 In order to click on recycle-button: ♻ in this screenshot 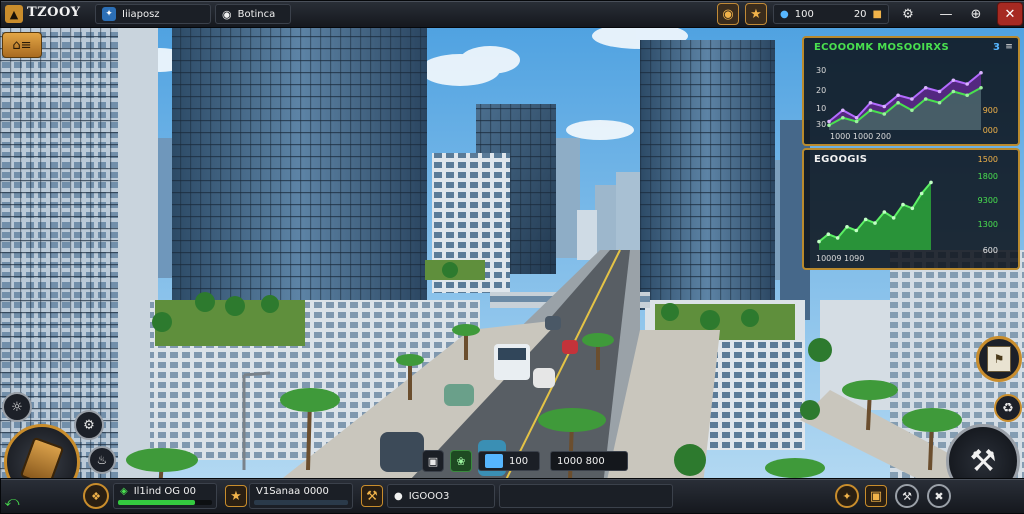, I will do `click(1008, 408)`.